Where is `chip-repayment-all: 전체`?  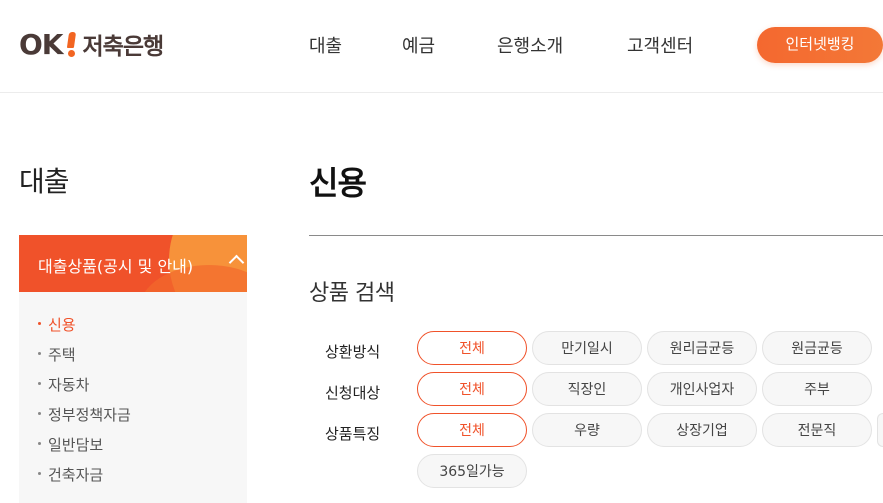 chip-repayment-all: 전체 is located at coordinates (472, 348).